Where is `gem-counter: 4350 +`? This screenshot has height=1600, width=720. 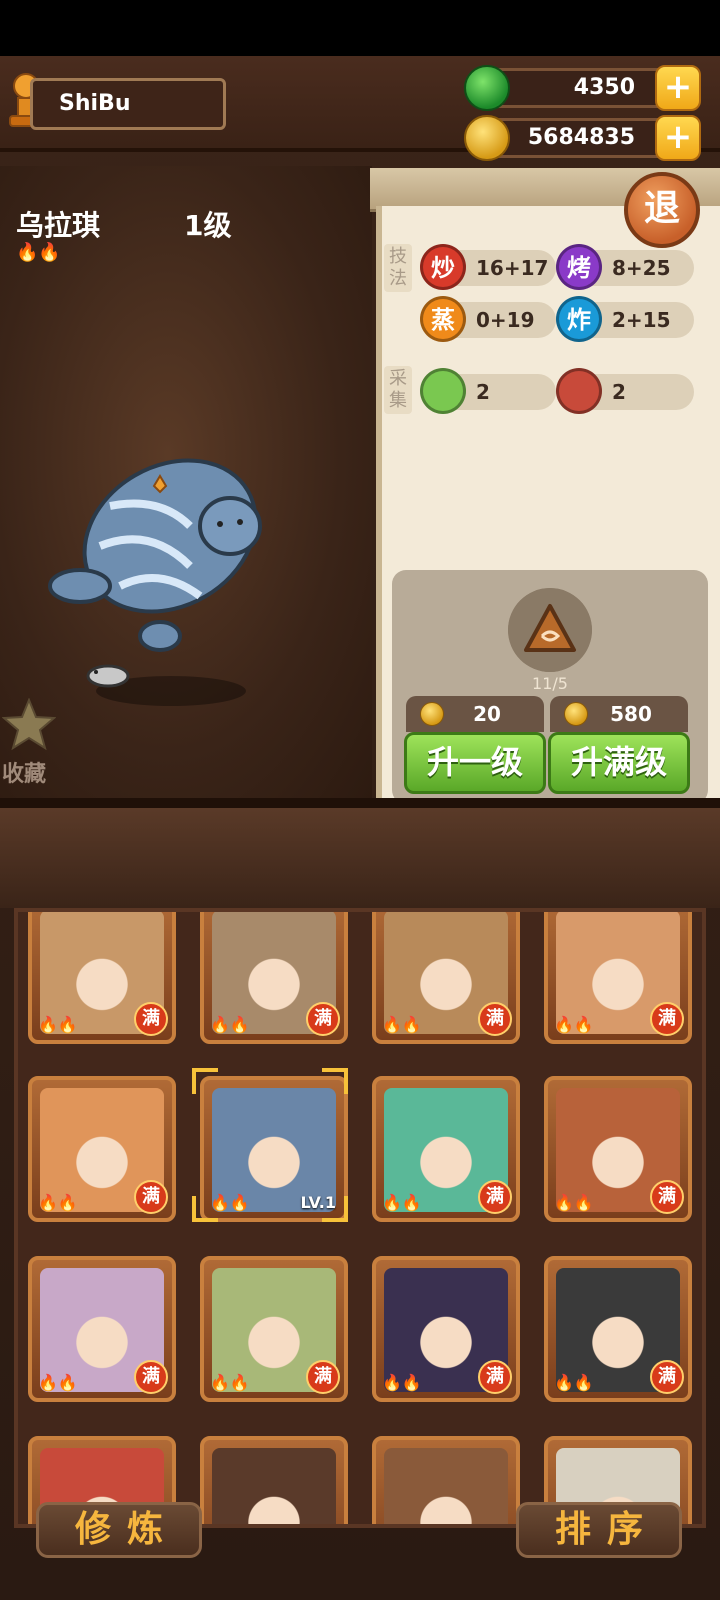 gem-counter: 4350 + is located at coordinates (582, 88).